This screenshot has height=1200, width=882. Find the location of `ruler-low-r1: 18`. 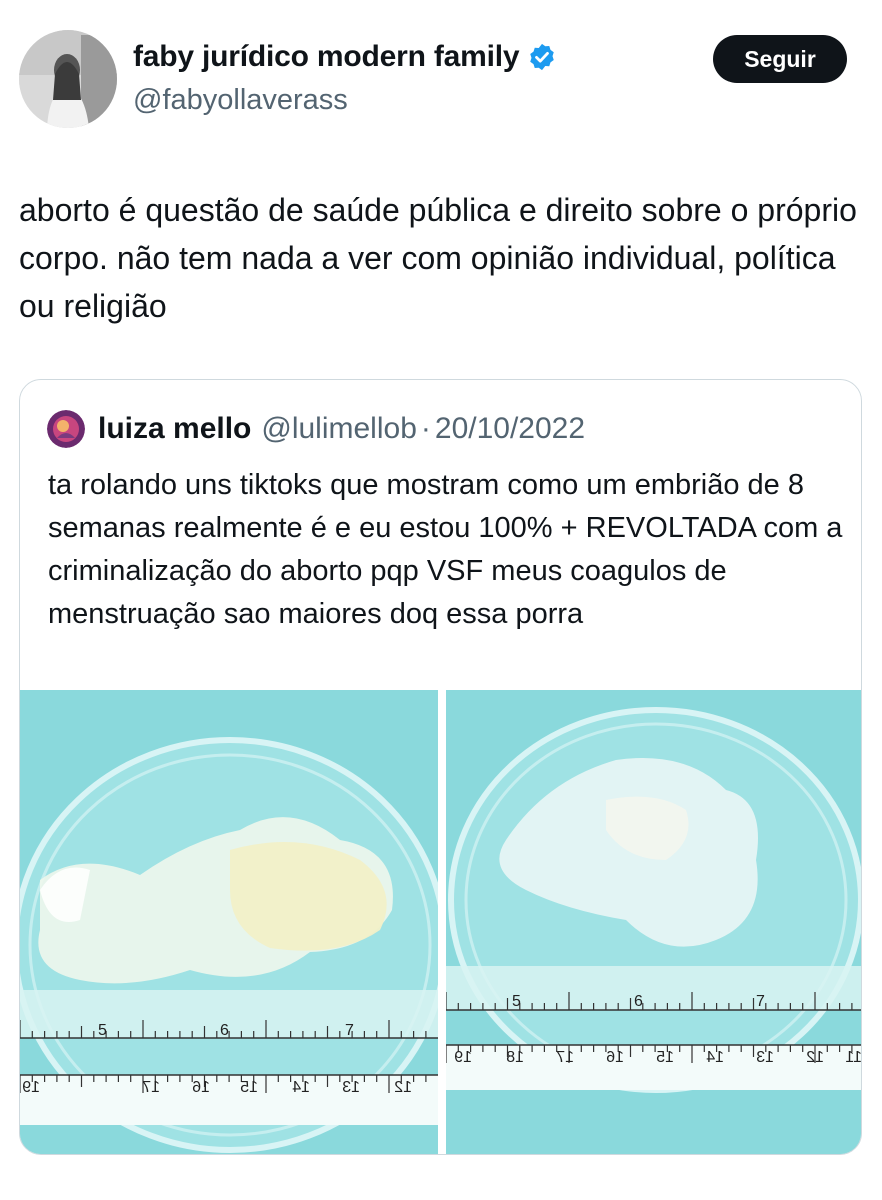

ruler-low-r1: 18 is located at coordinates (515, 1057).